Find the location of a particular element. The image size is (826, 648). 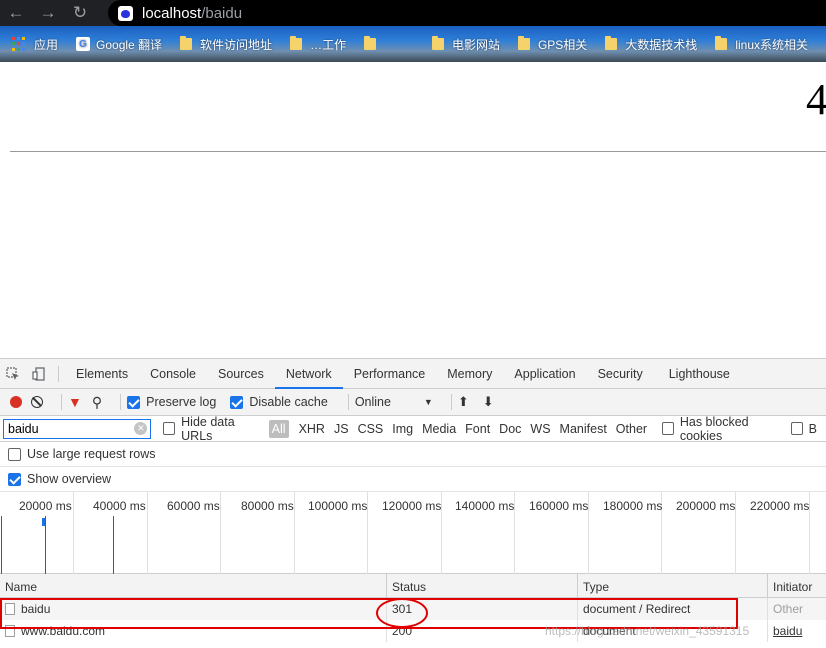

timeline-tick-label: 140000 ms is located at coordinates (485, 506).